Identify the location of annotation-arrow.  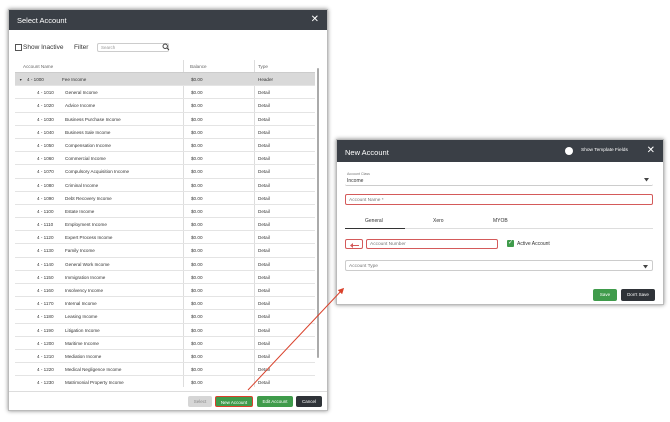
(296, 339).